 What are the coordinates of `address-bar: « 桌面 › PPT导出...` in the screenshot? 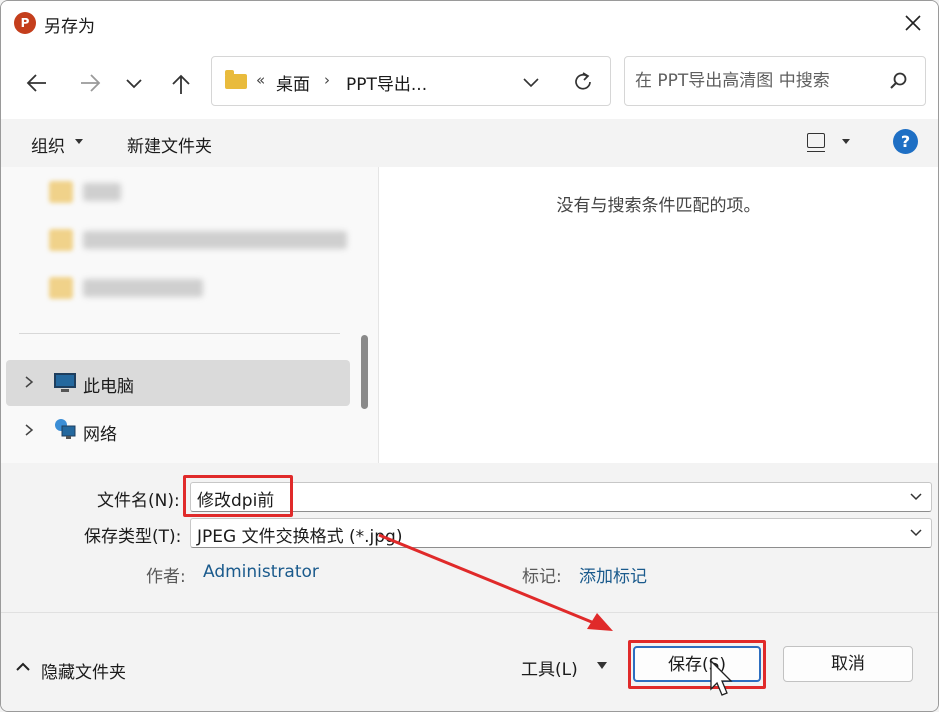 It's located at (411, 81).